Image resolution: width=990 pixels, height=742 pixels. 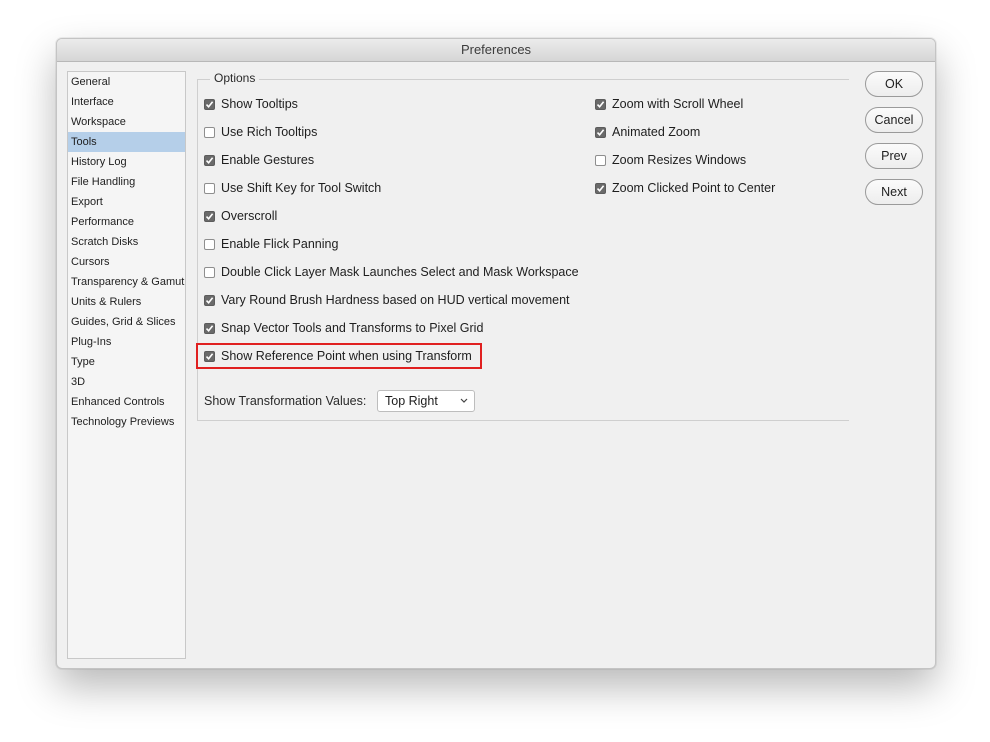 I want to click on checkbox-enable-gestures: Enable Gestures, so click(x=259, y=160).